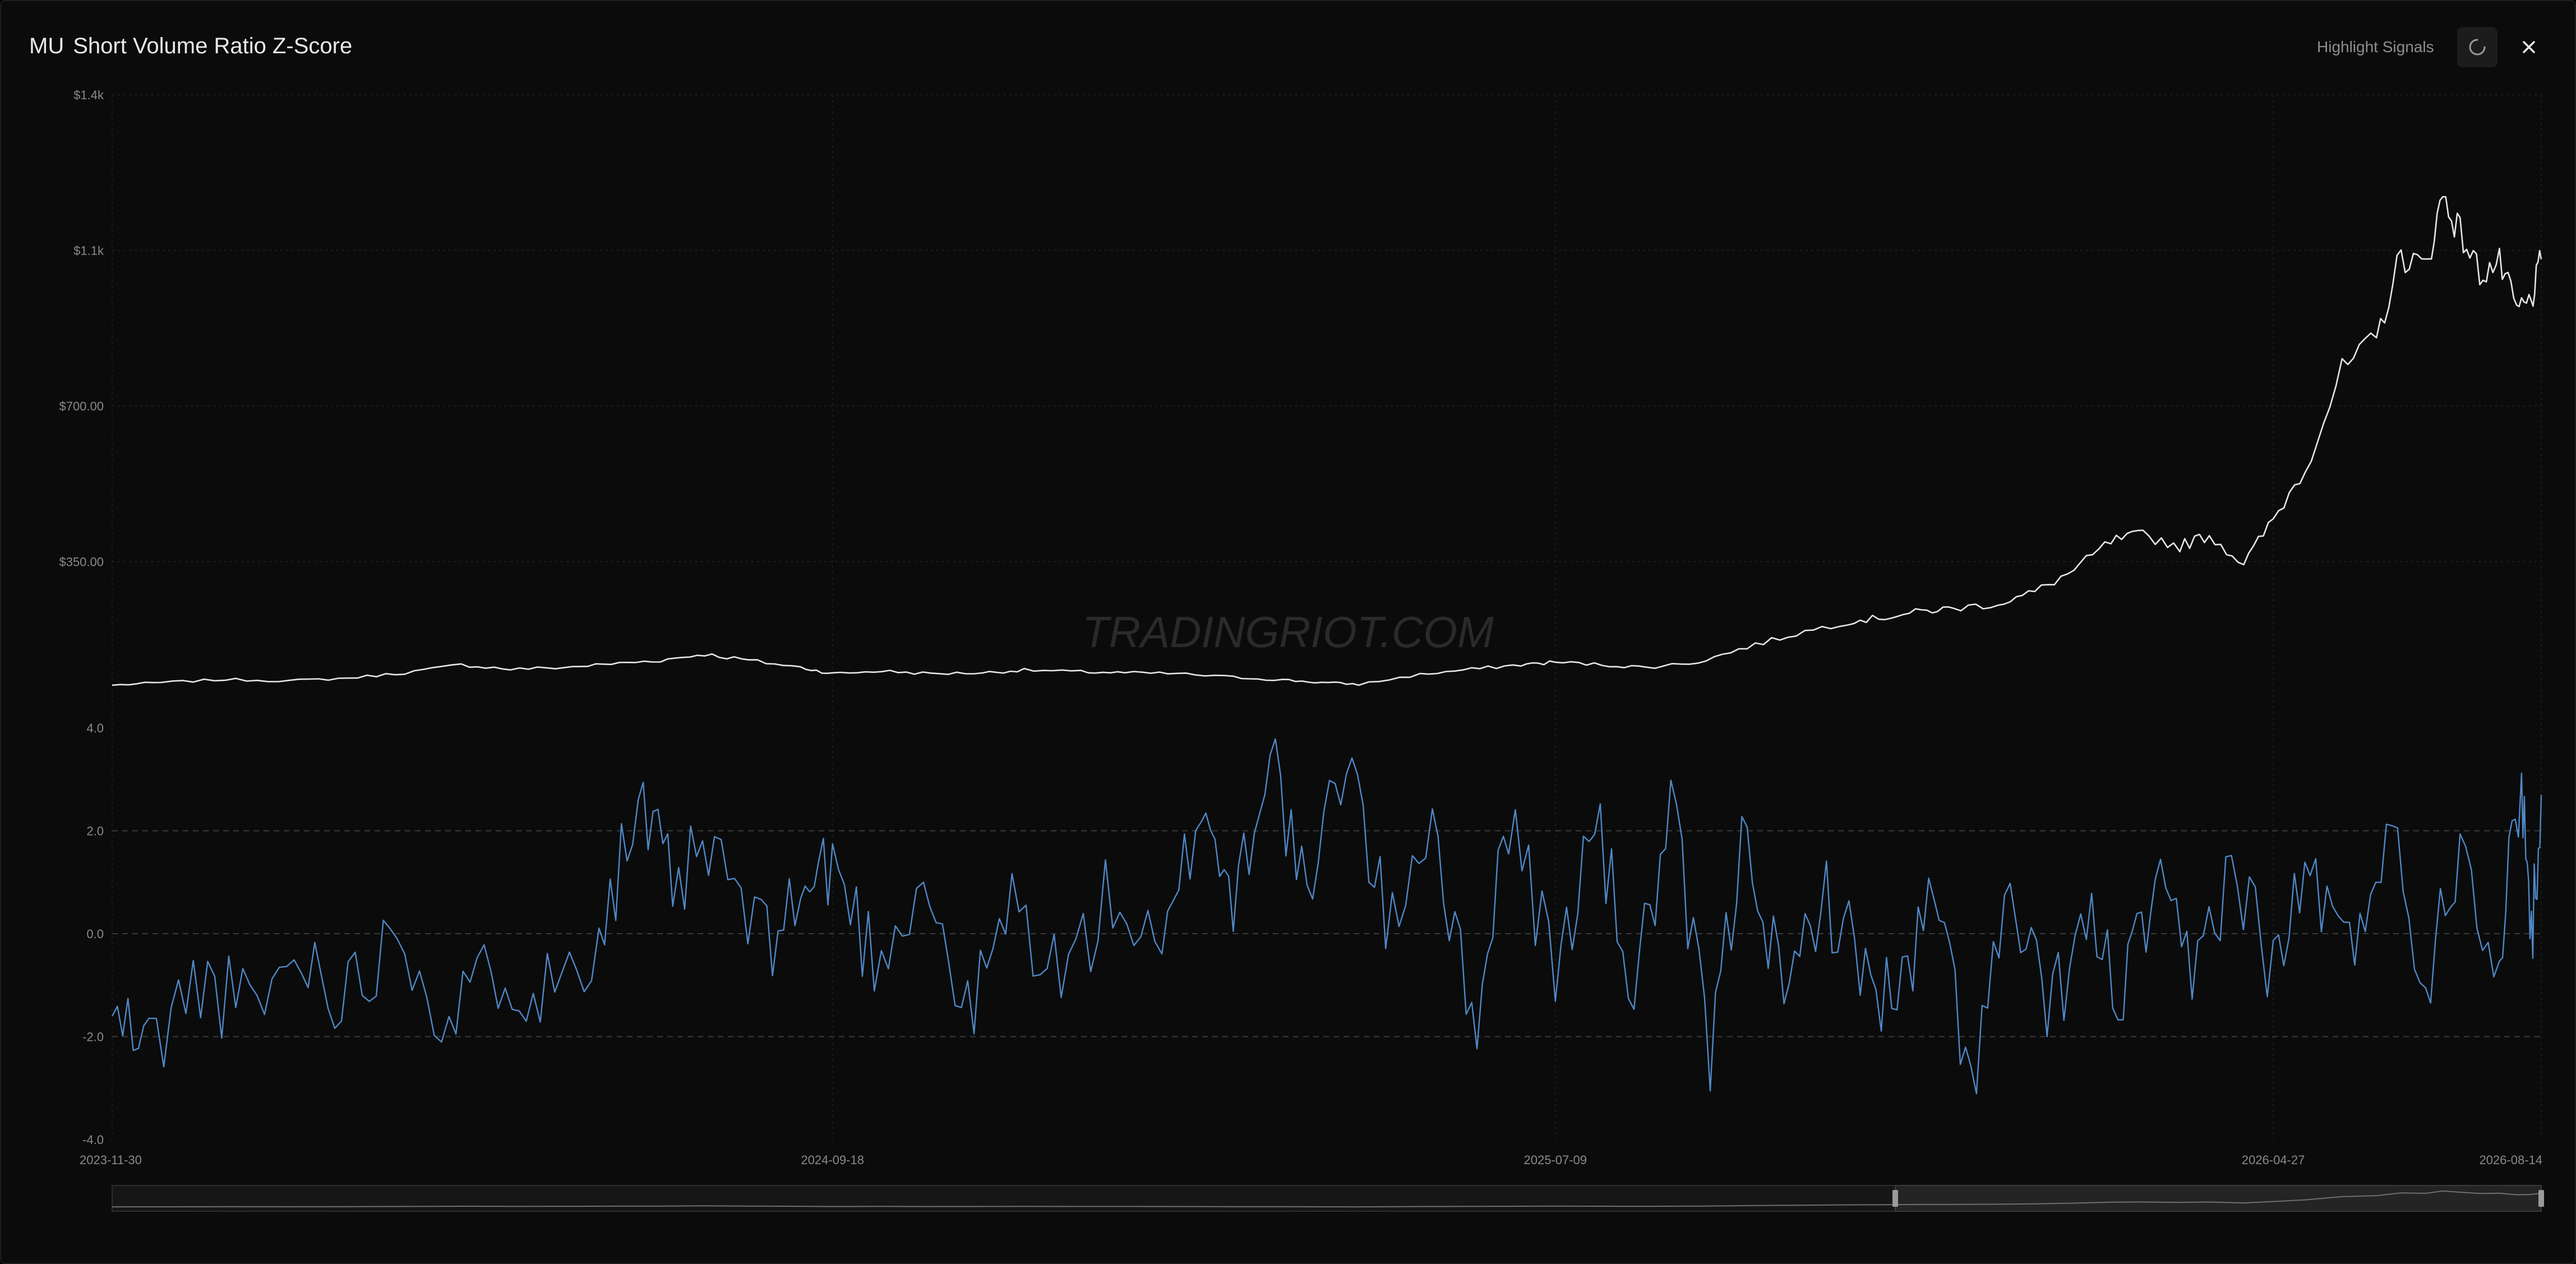 The height and width of the screenshot is (1264, 2576). Describe the element at coordinates (832, 1160) in the screenshot. I see `x-tick-label: 2024-09-18` at that location.